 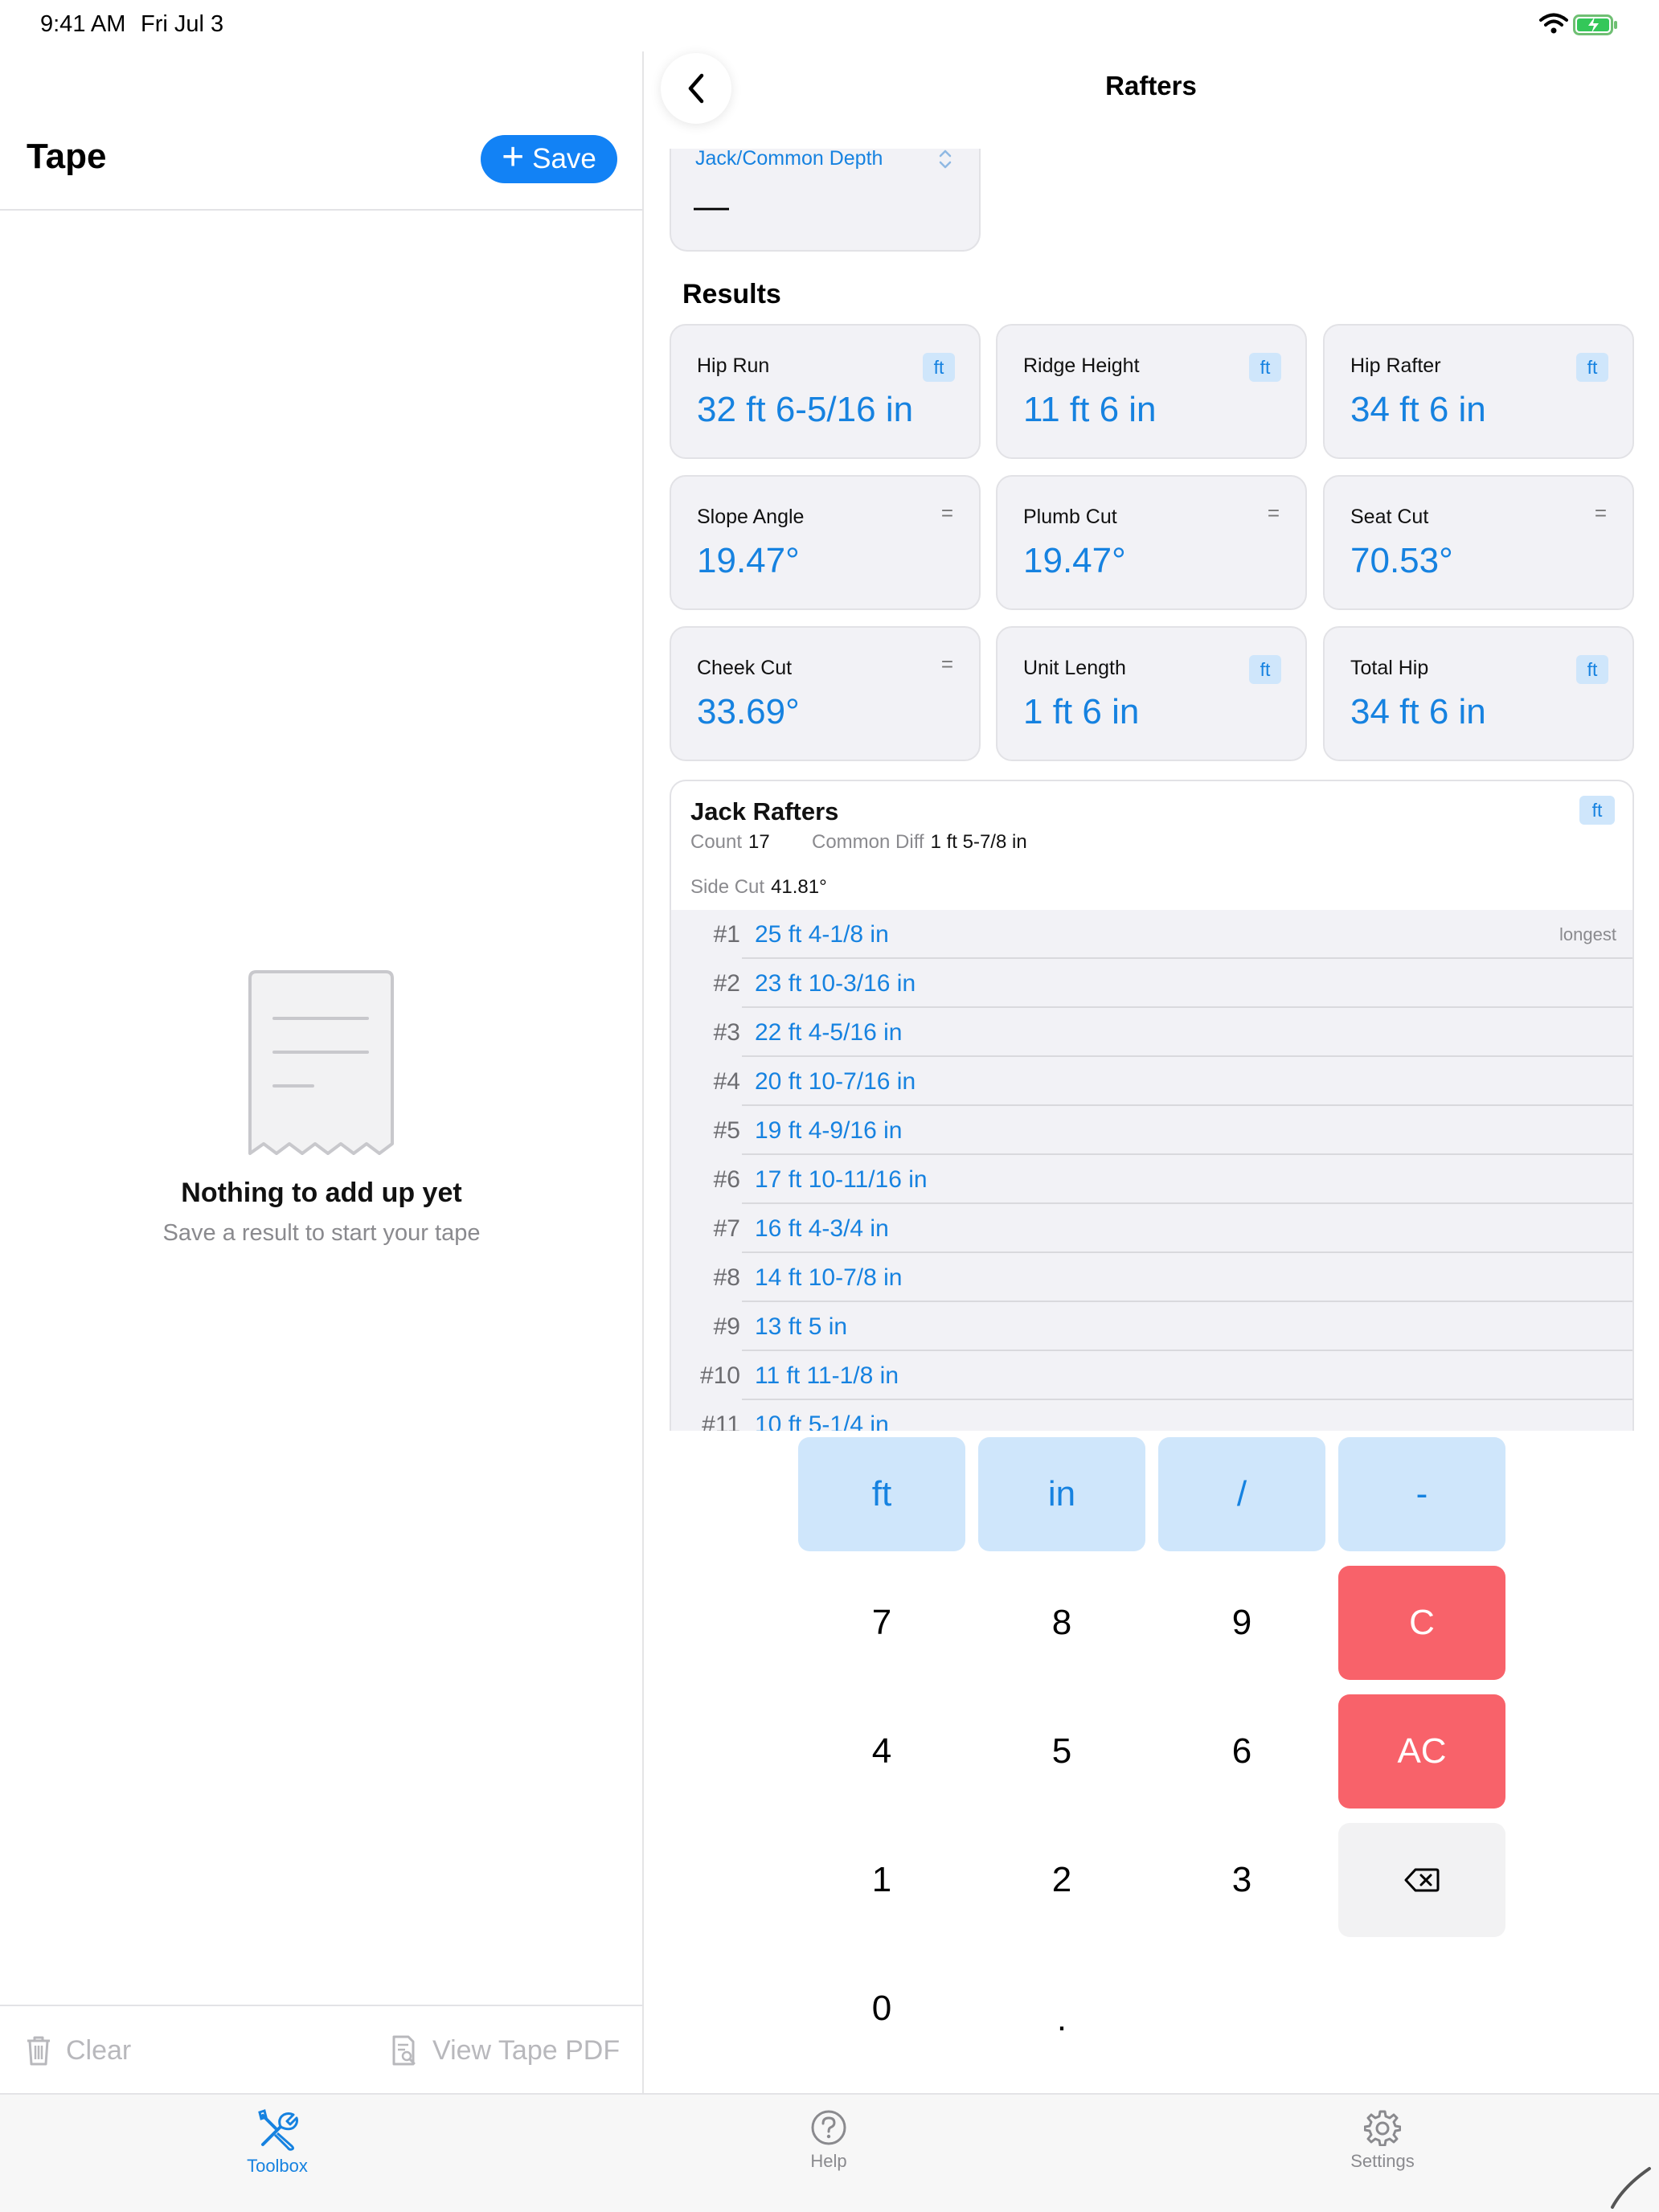 I want to click on jack-rafter-number: #7, so click(x=726, y=1228).